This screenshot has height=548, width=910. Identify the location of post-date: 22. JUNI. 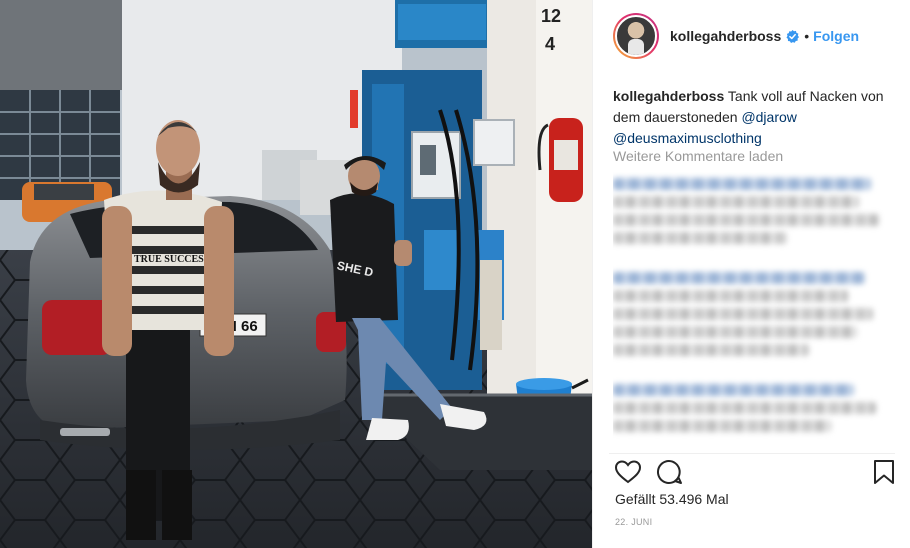
(633, 522).